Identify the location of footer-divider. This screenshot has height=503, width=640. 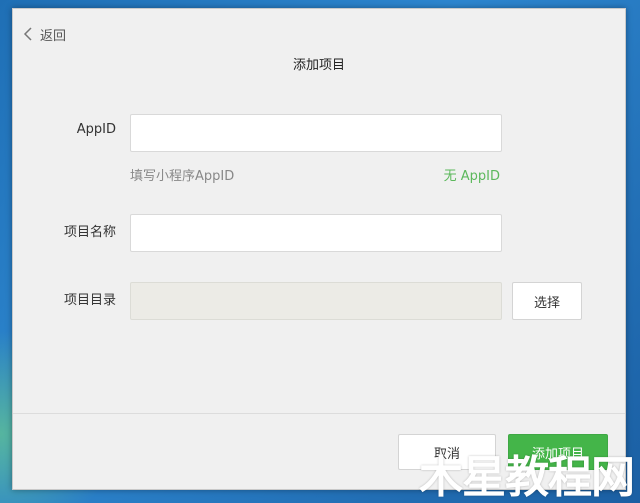
(319, 413).